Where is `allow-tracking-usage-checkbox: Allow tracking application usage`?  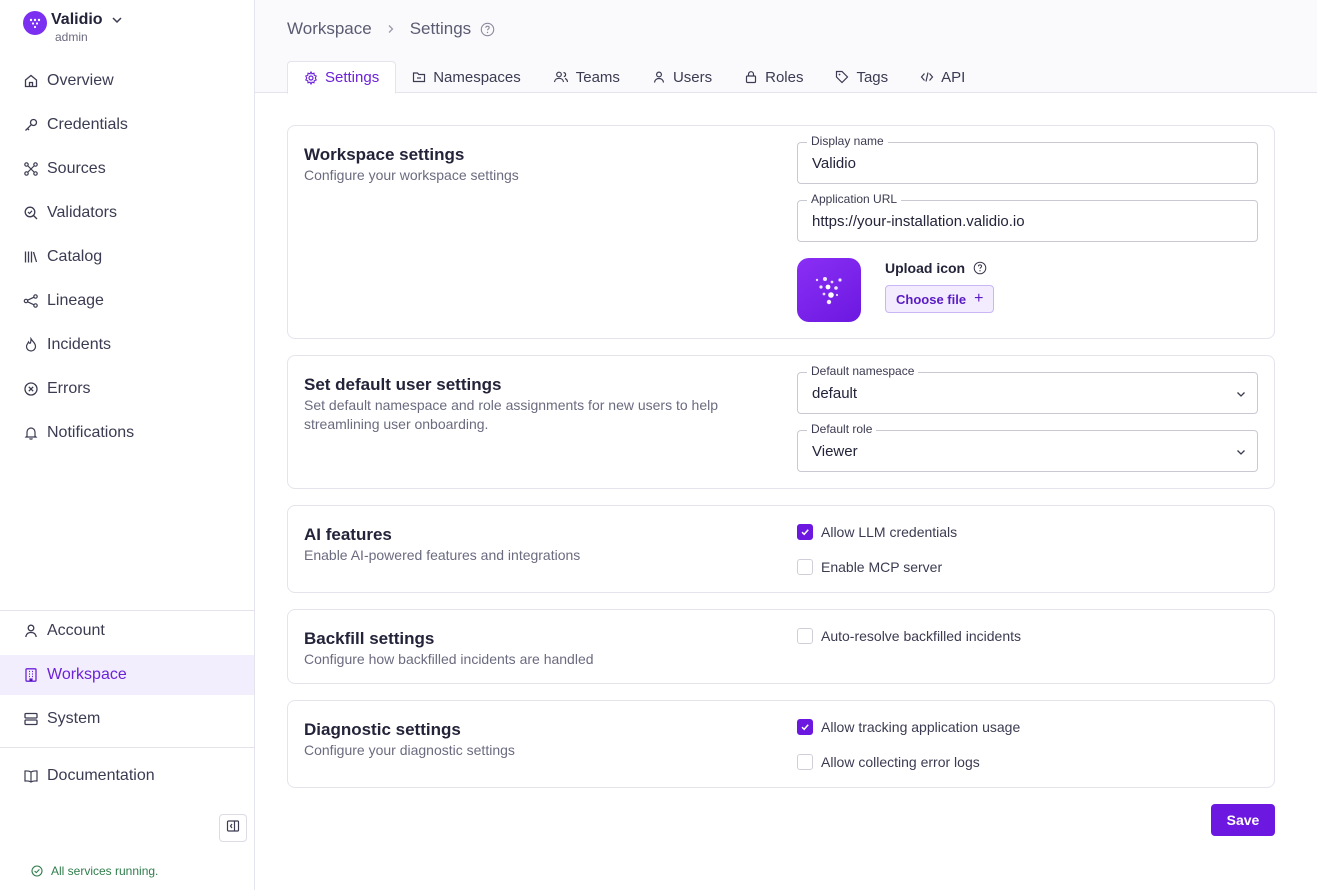
allow-tracking-usage-checkbox: Allow tracking application usage is located at coordinates (908, 727).